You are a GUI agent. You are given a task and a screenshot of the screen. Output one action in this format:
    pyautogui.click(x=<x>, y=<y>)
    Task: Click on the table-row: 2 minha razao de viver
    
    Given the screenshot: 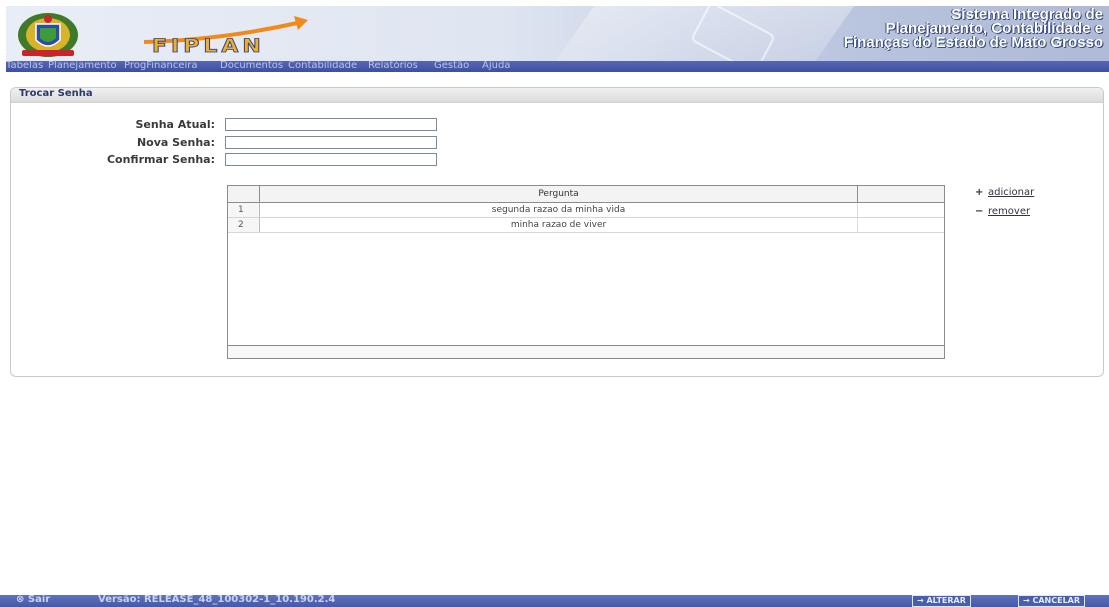 What is the action you would take?
    pyautogui.click(x=586, y=225)
    